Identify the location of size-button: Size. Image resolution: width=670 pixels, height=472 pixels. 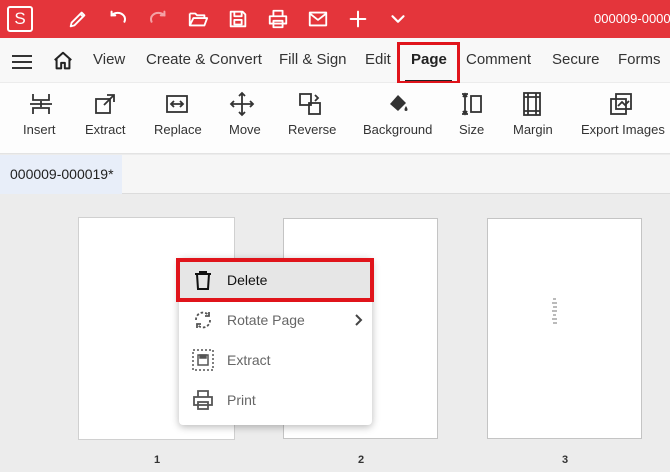
(473, 118).